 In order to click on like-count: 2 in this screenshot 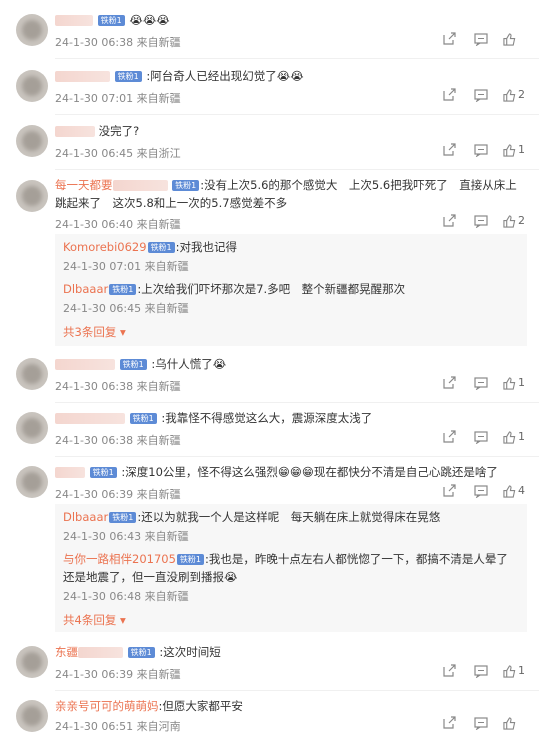, I will do `click(521, 94)`.